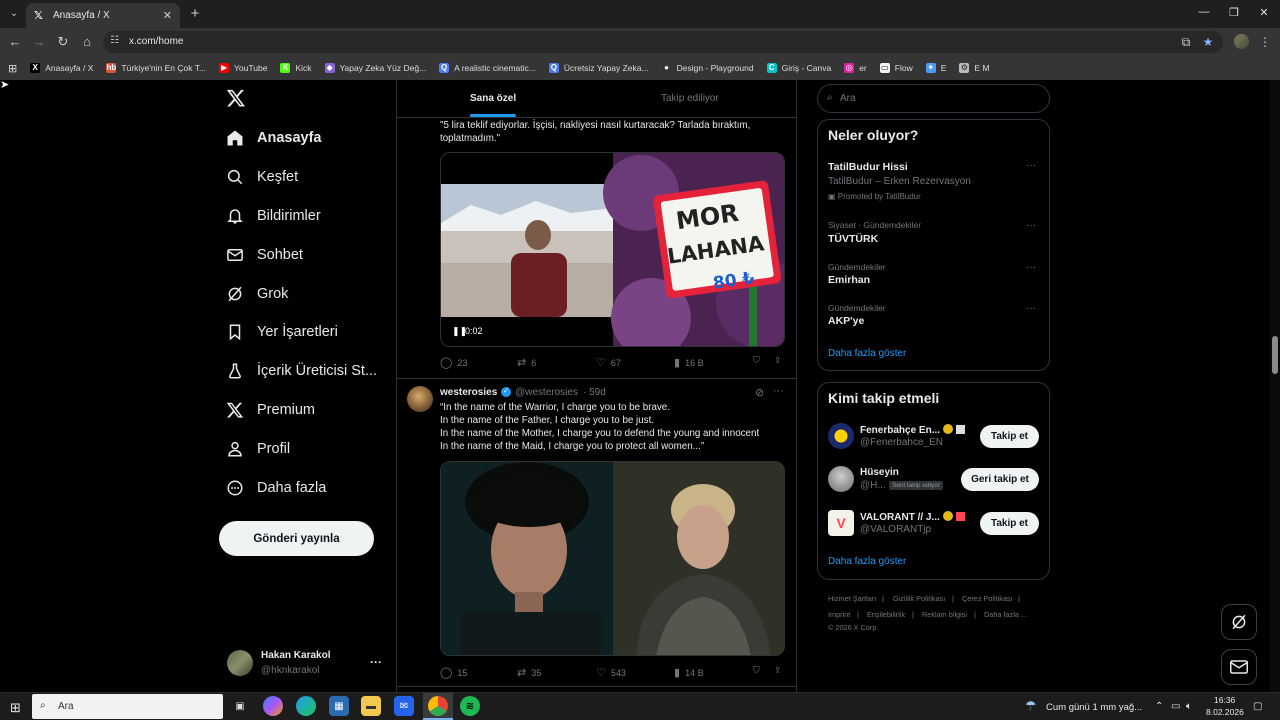 The width and height of the screenshot is (1280, 720). Describe the element at coordinates (935, 68) in the screenshot. I see `bookmark-item: ✦ E` at that location.